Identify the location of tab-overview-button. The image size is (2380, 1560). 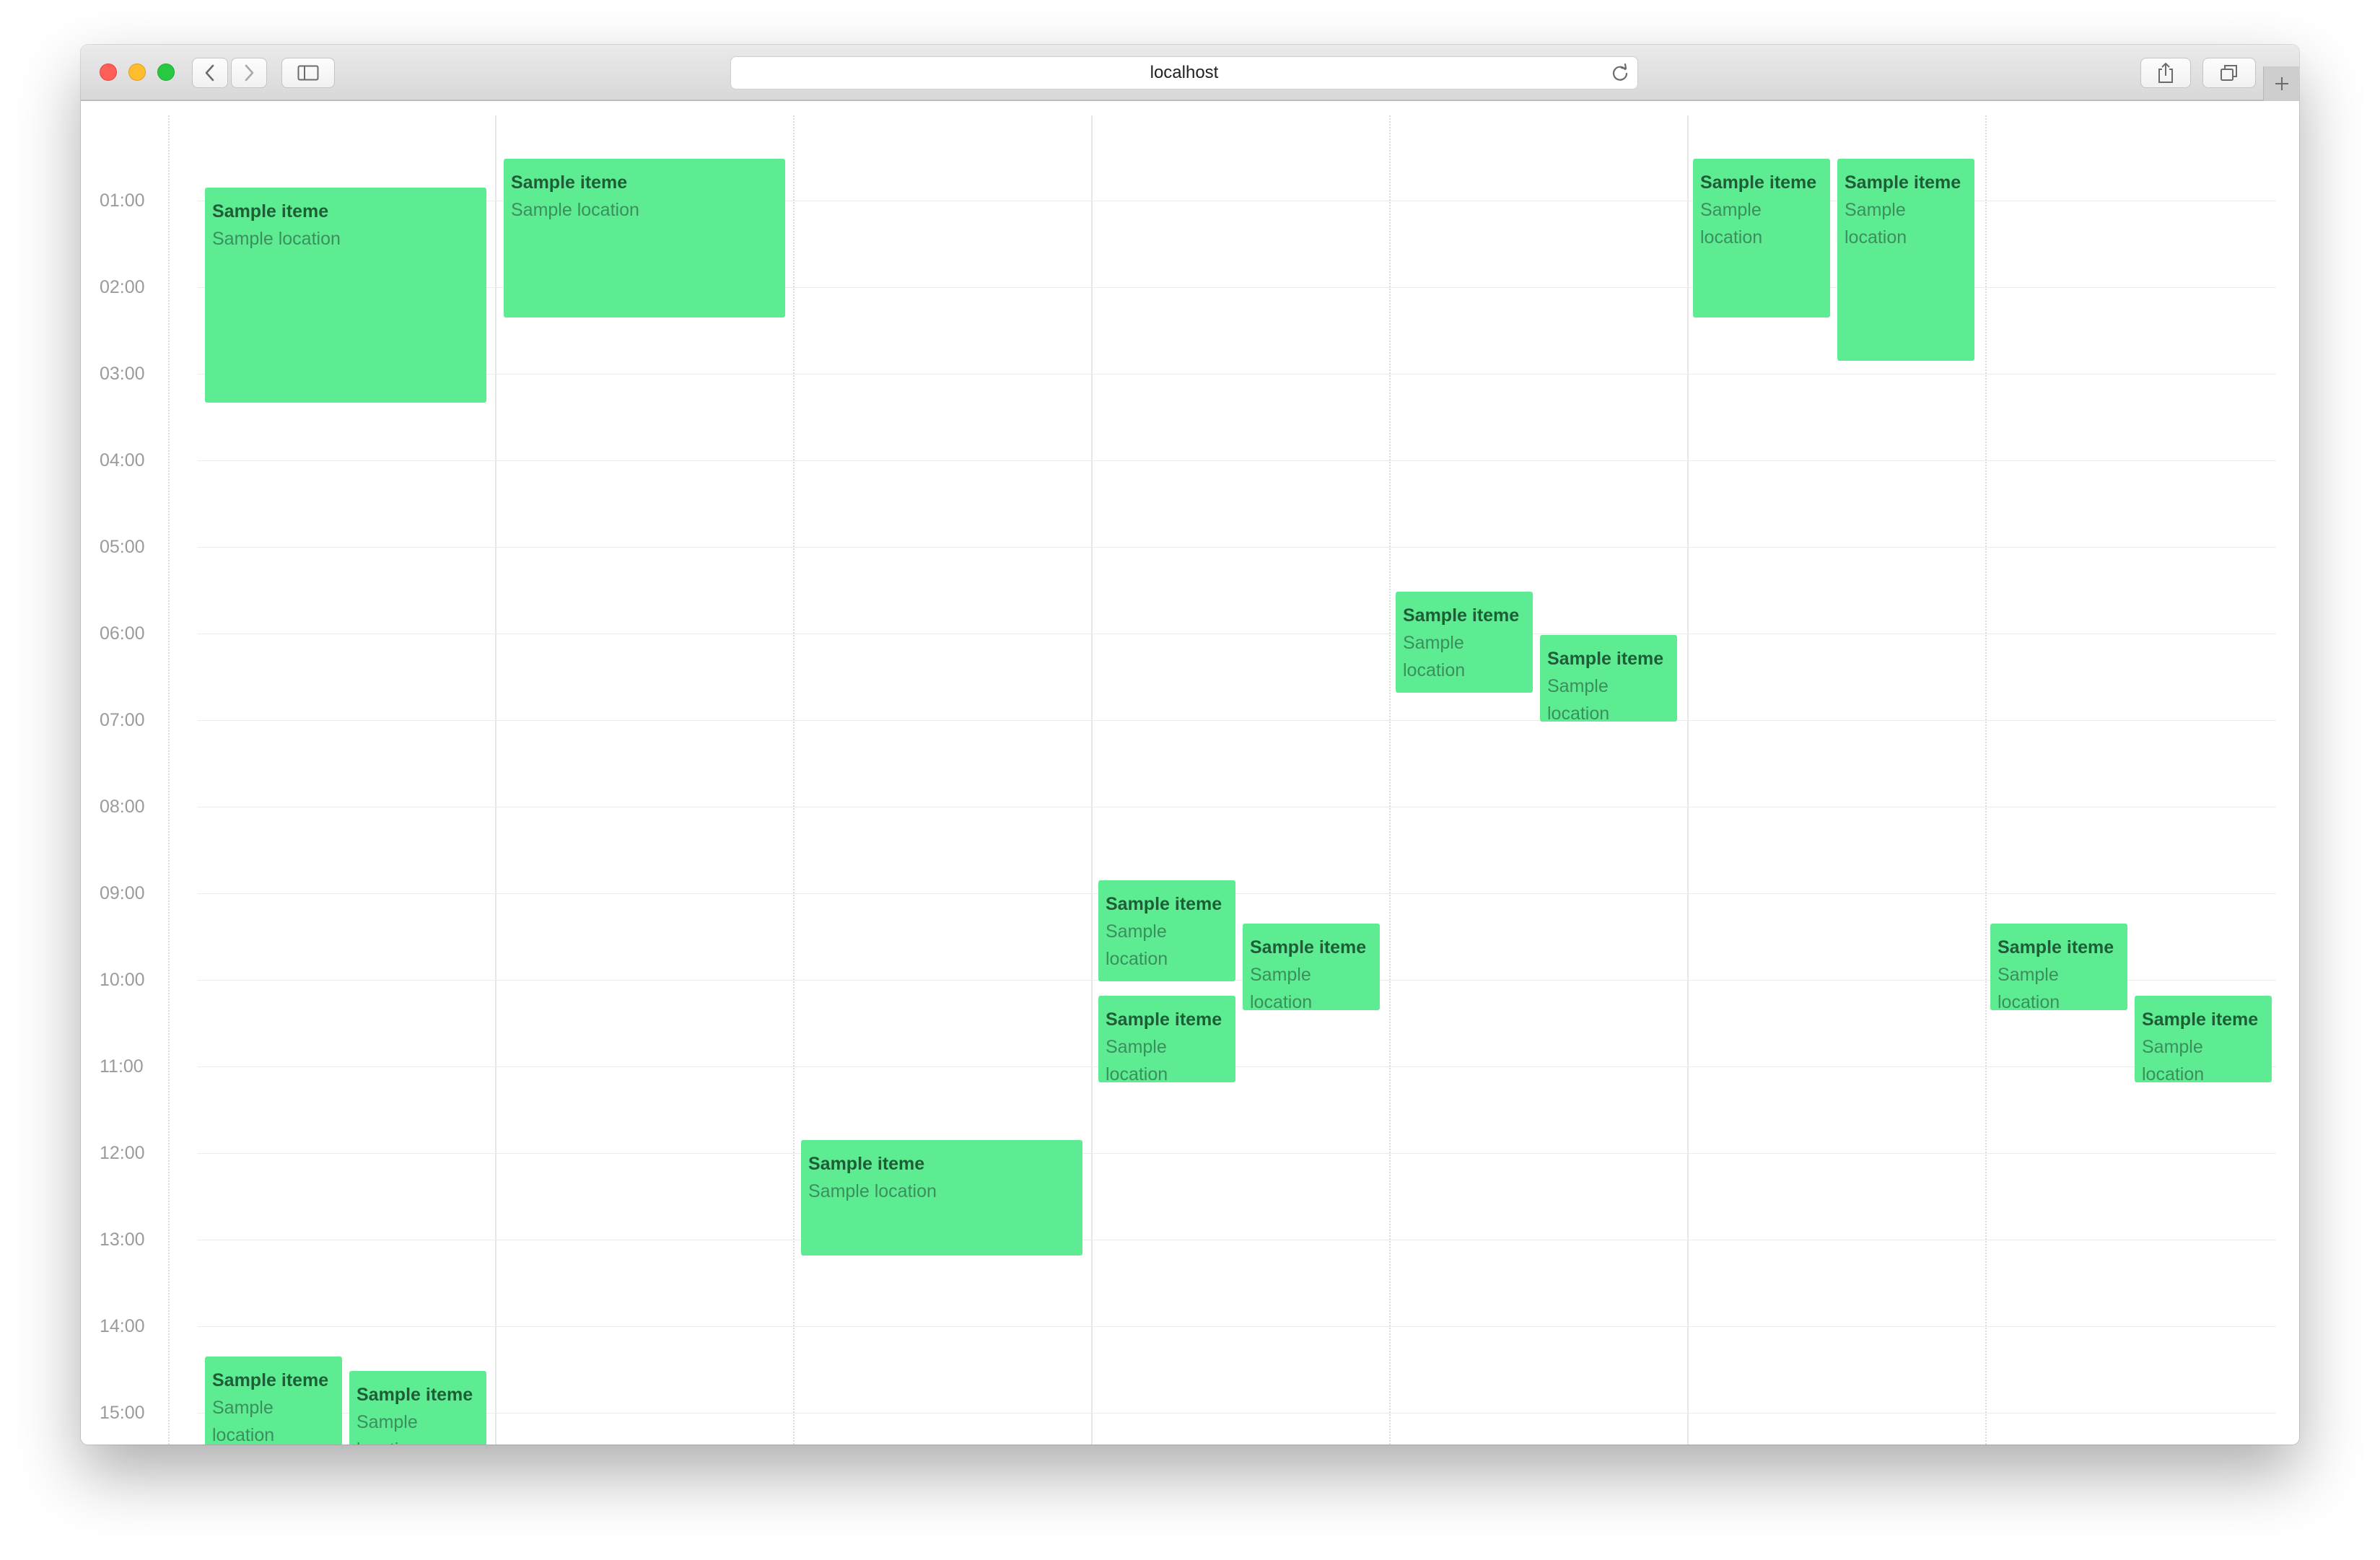
(2229, 73).